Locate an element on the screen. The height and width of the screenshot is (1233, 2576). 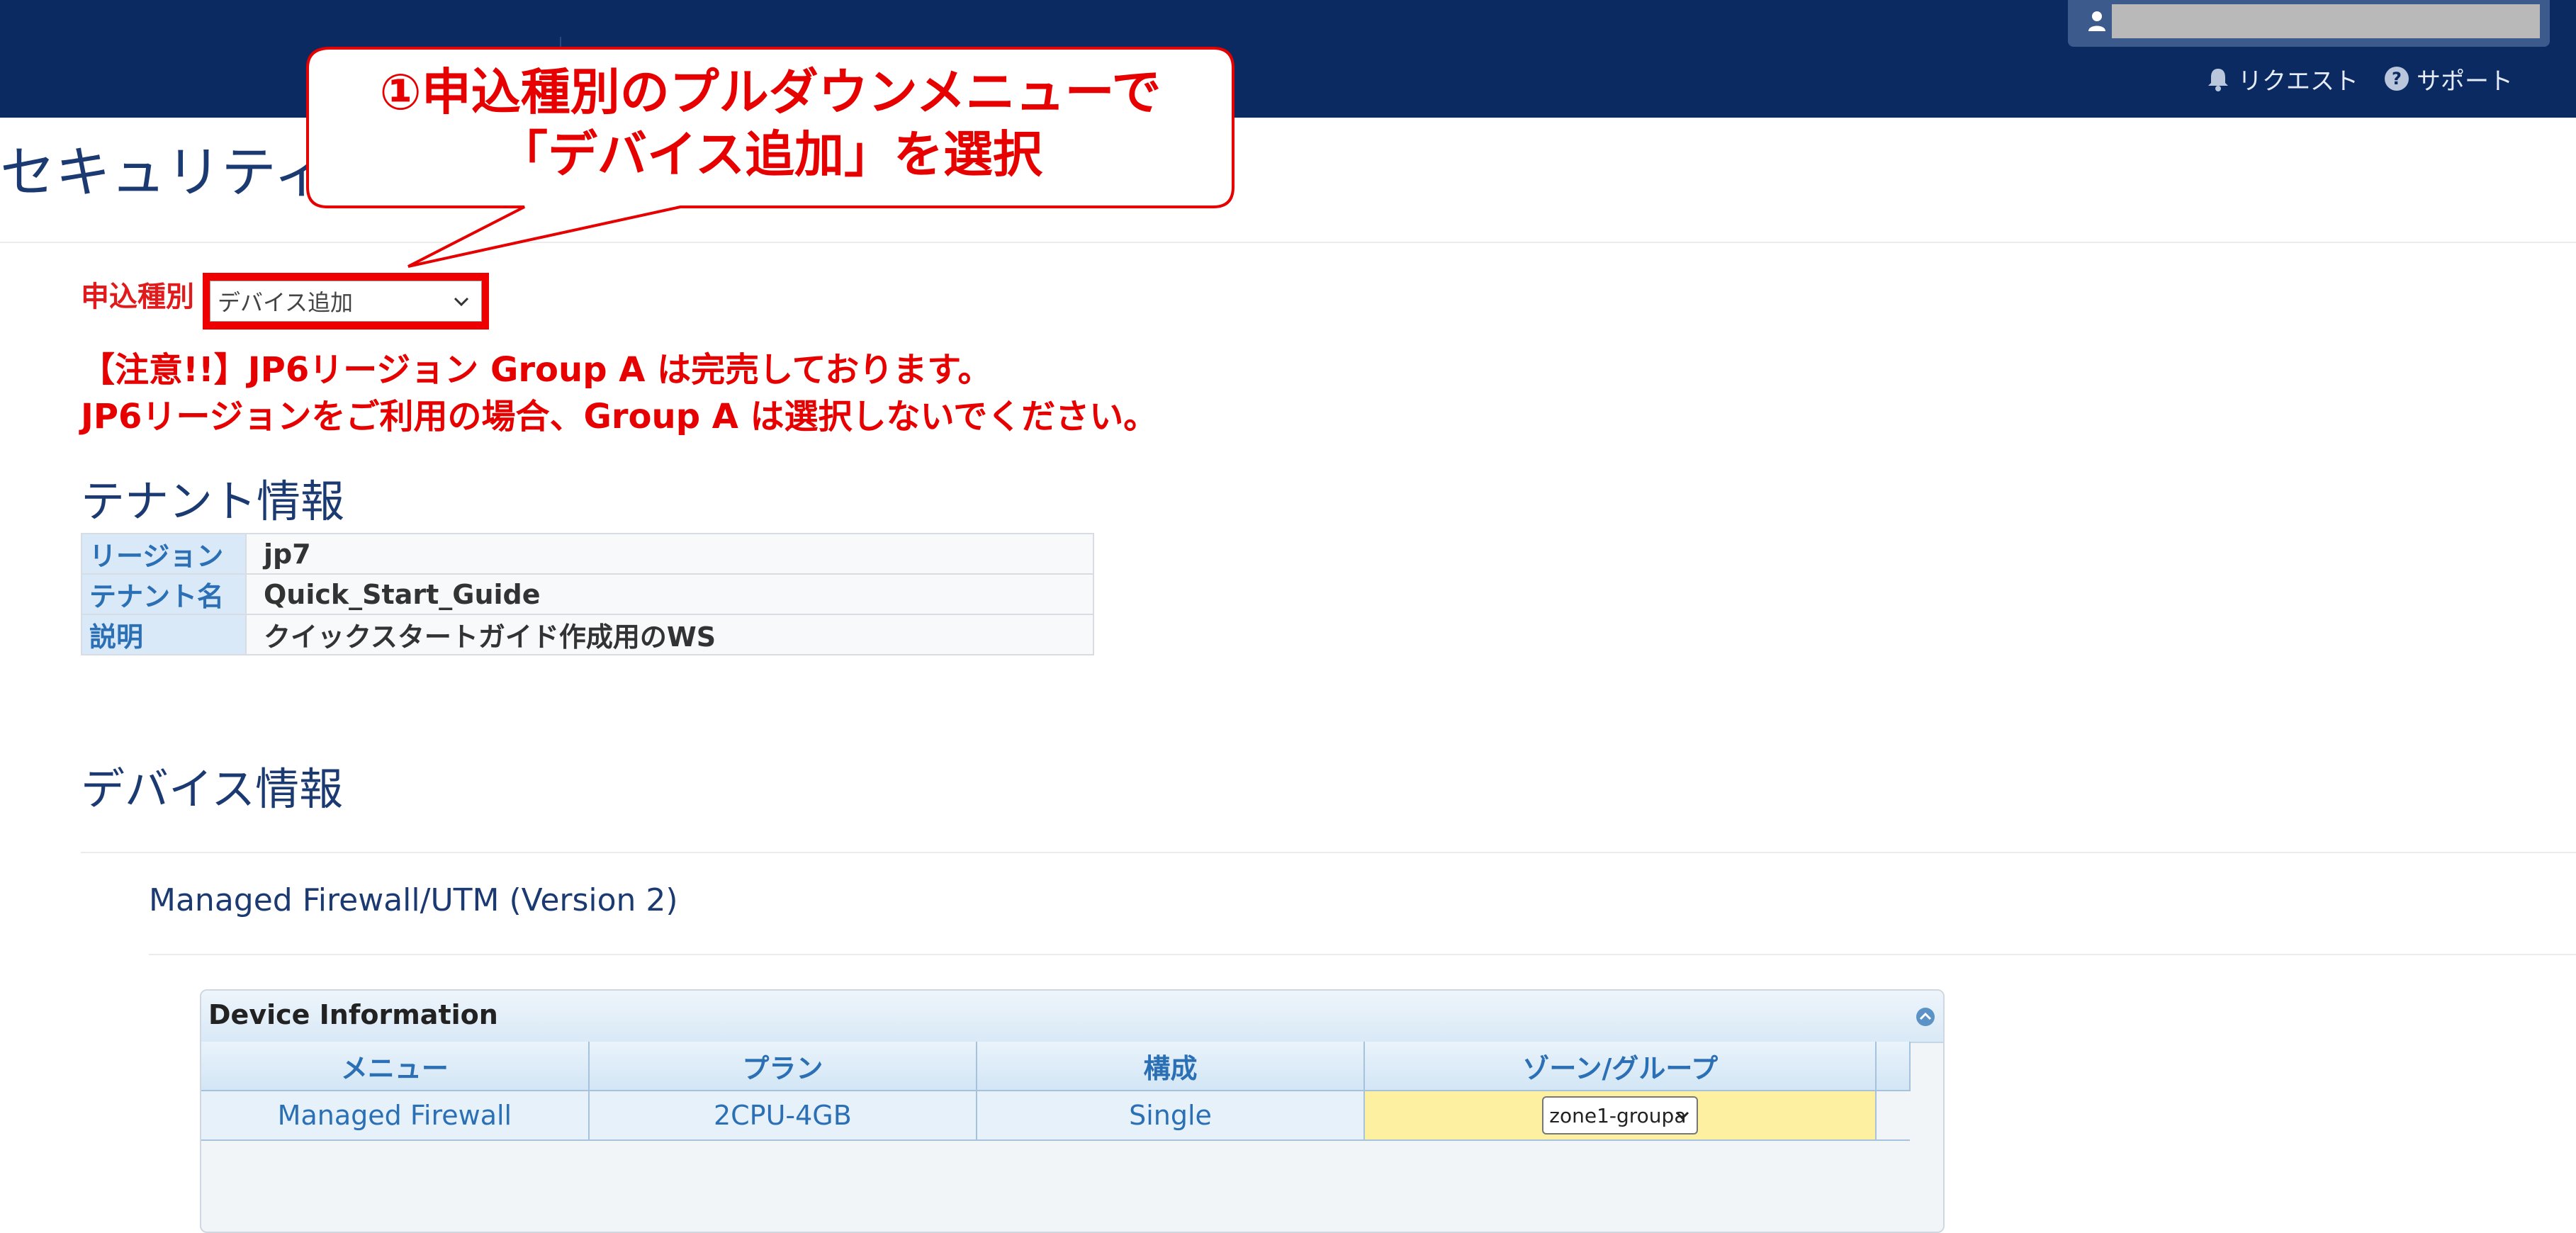
application-type-label: 申込種別 is located at coordinates (137, 297).